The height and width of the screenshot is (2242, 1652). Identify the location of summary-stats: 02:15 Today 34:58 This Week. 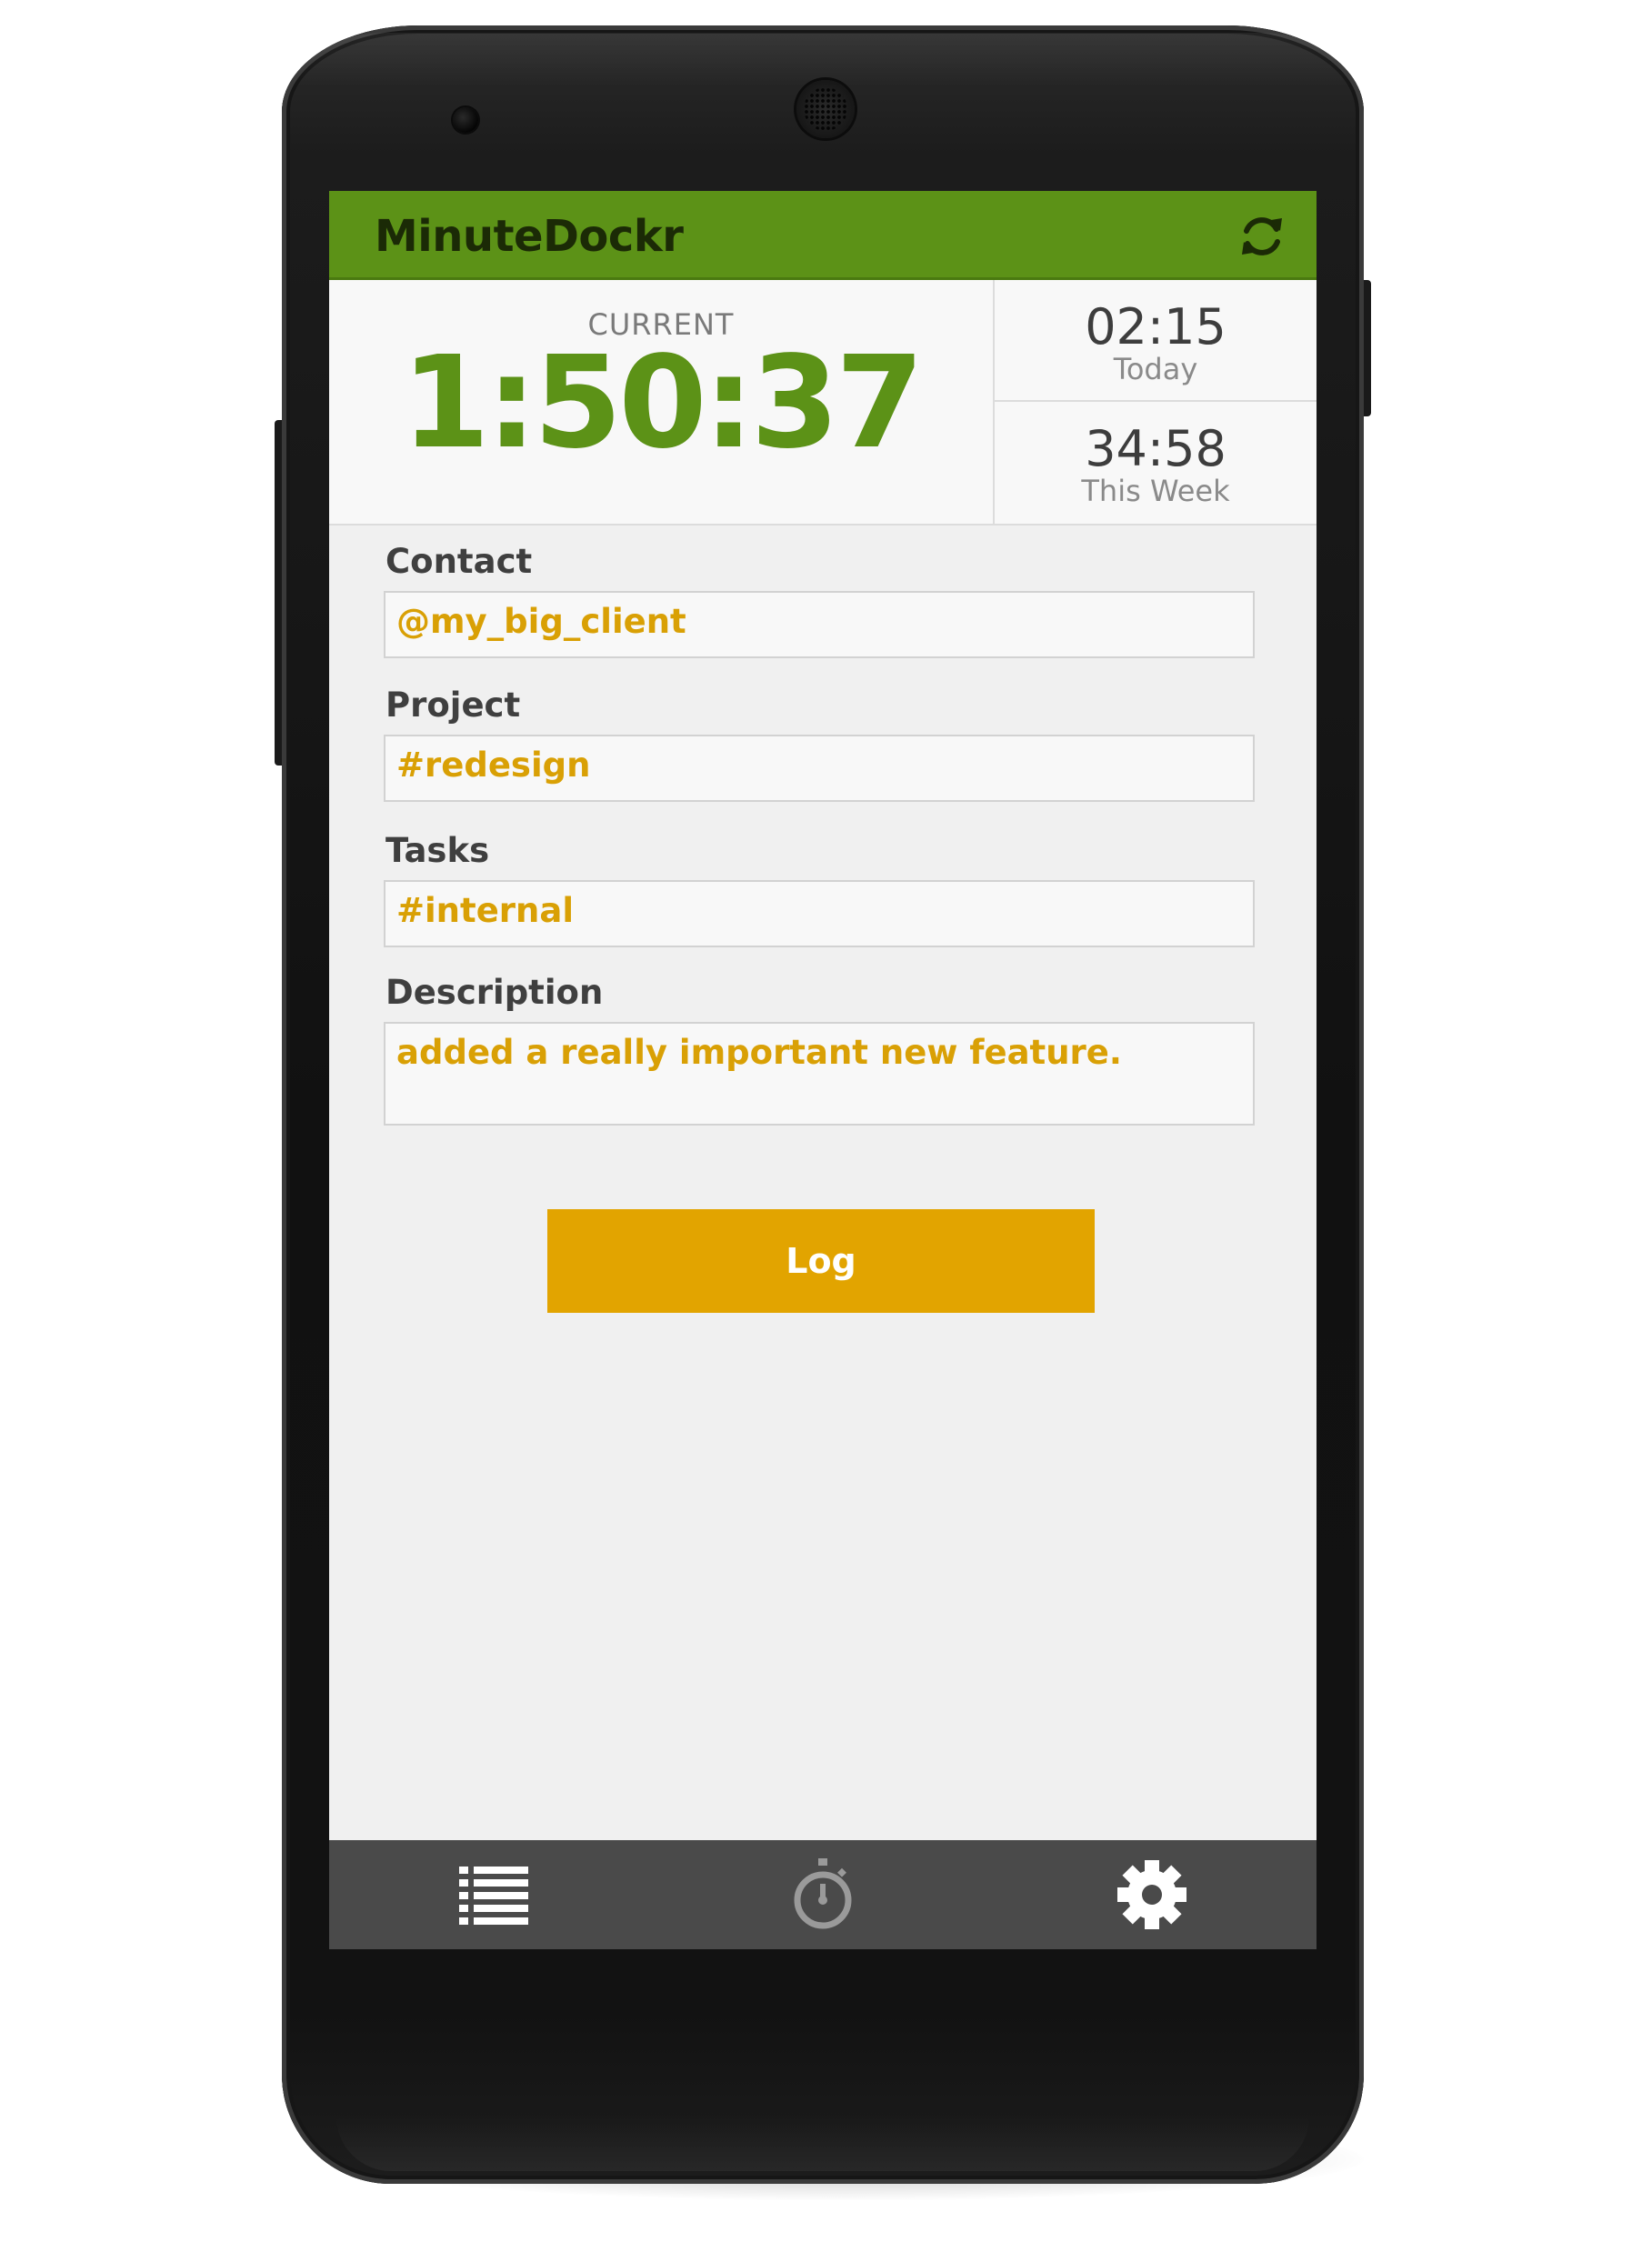
(1155, 402).